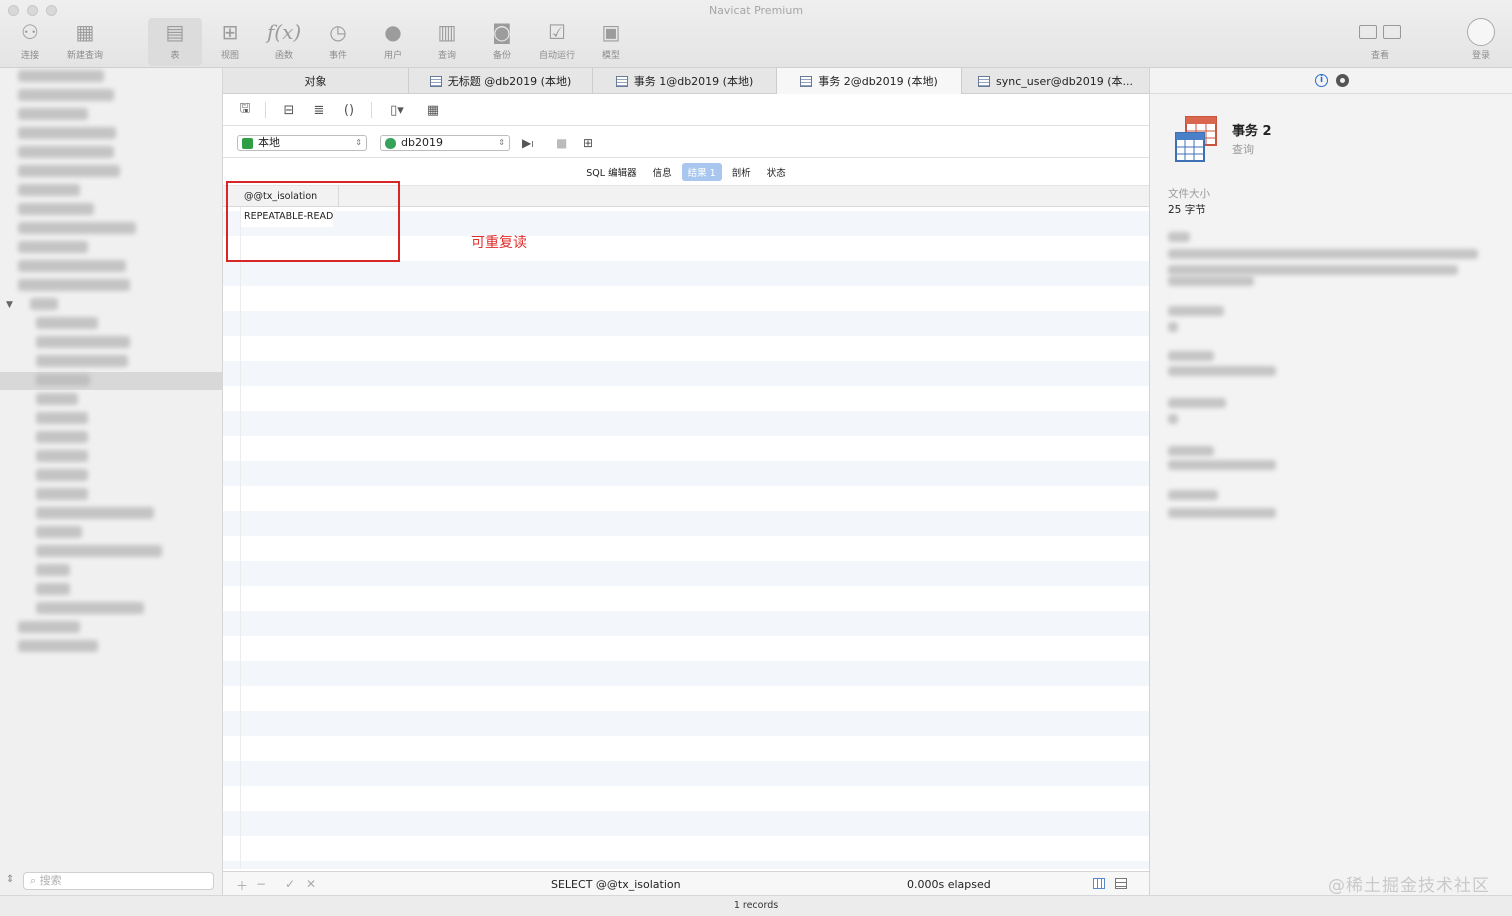  Describe the element at coordinates (290, 884) in the screenshot. I see `apply-icon: ✓` at that location.